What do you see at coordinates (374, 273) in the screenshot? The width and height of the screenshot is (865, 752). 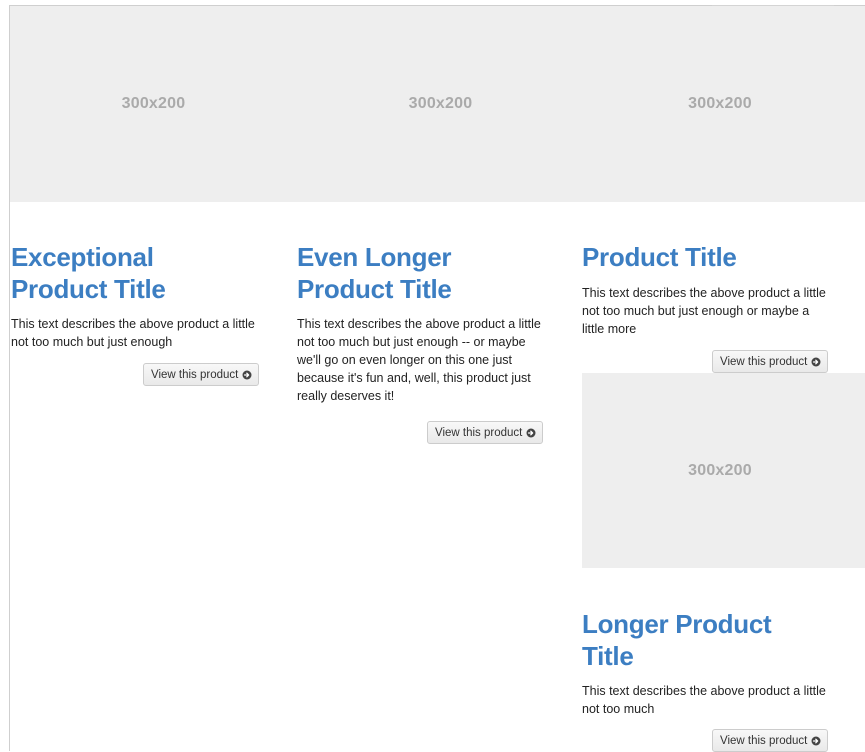 I see `product-title: Even Longer Product Title` at bounding box center [374, 273].